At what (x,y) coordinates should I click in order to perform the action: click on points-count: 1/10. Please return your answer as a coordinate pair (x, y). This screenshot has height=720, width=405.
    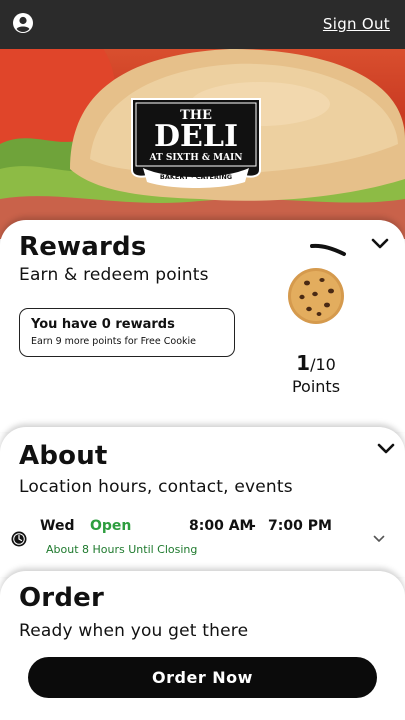
    Looking at the image, I should click on (316, 363).